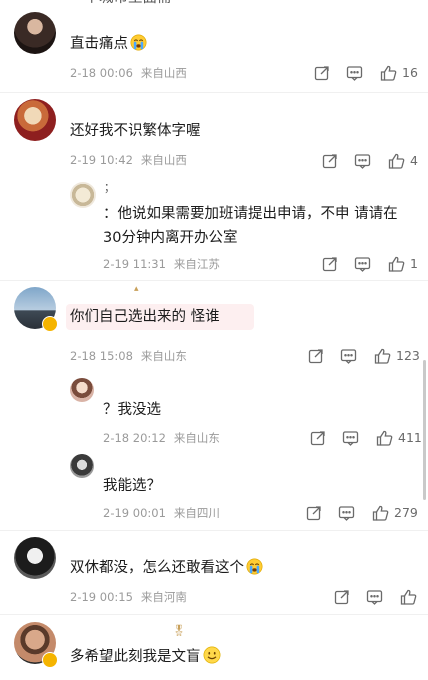 The height and width of the screenshot is (680, 428). Describe the element at coordinates (163, 356) in the screenshot. I see `comment-location: 来自山东` at that location.